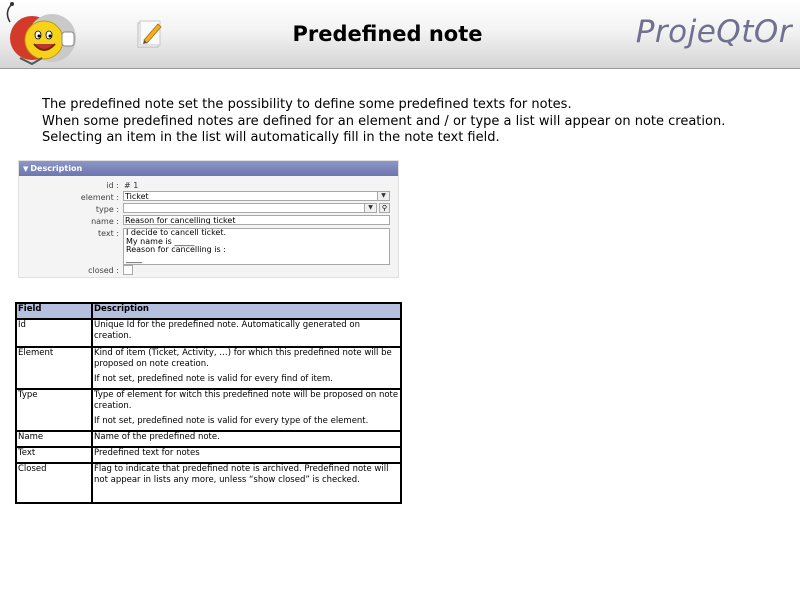 The height and width of the screenshot is (600, 800). I want to click on description-text: Name of the predefined note., so click(157, 437).